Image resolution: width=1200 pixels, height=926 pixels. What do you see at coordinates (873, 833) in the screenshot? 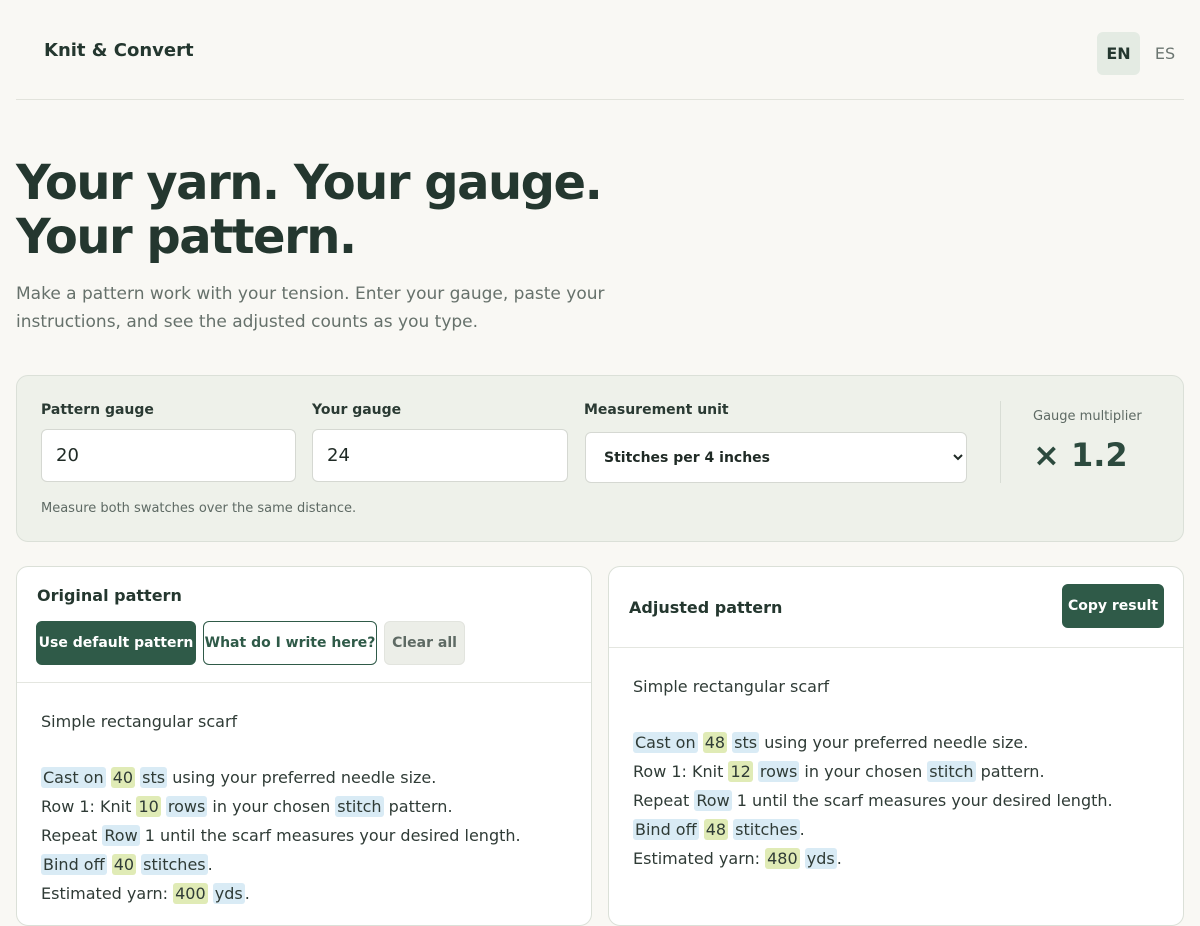
I see `pattern-line: Bind off 48 stitches.` at bounding box center [873, 833].